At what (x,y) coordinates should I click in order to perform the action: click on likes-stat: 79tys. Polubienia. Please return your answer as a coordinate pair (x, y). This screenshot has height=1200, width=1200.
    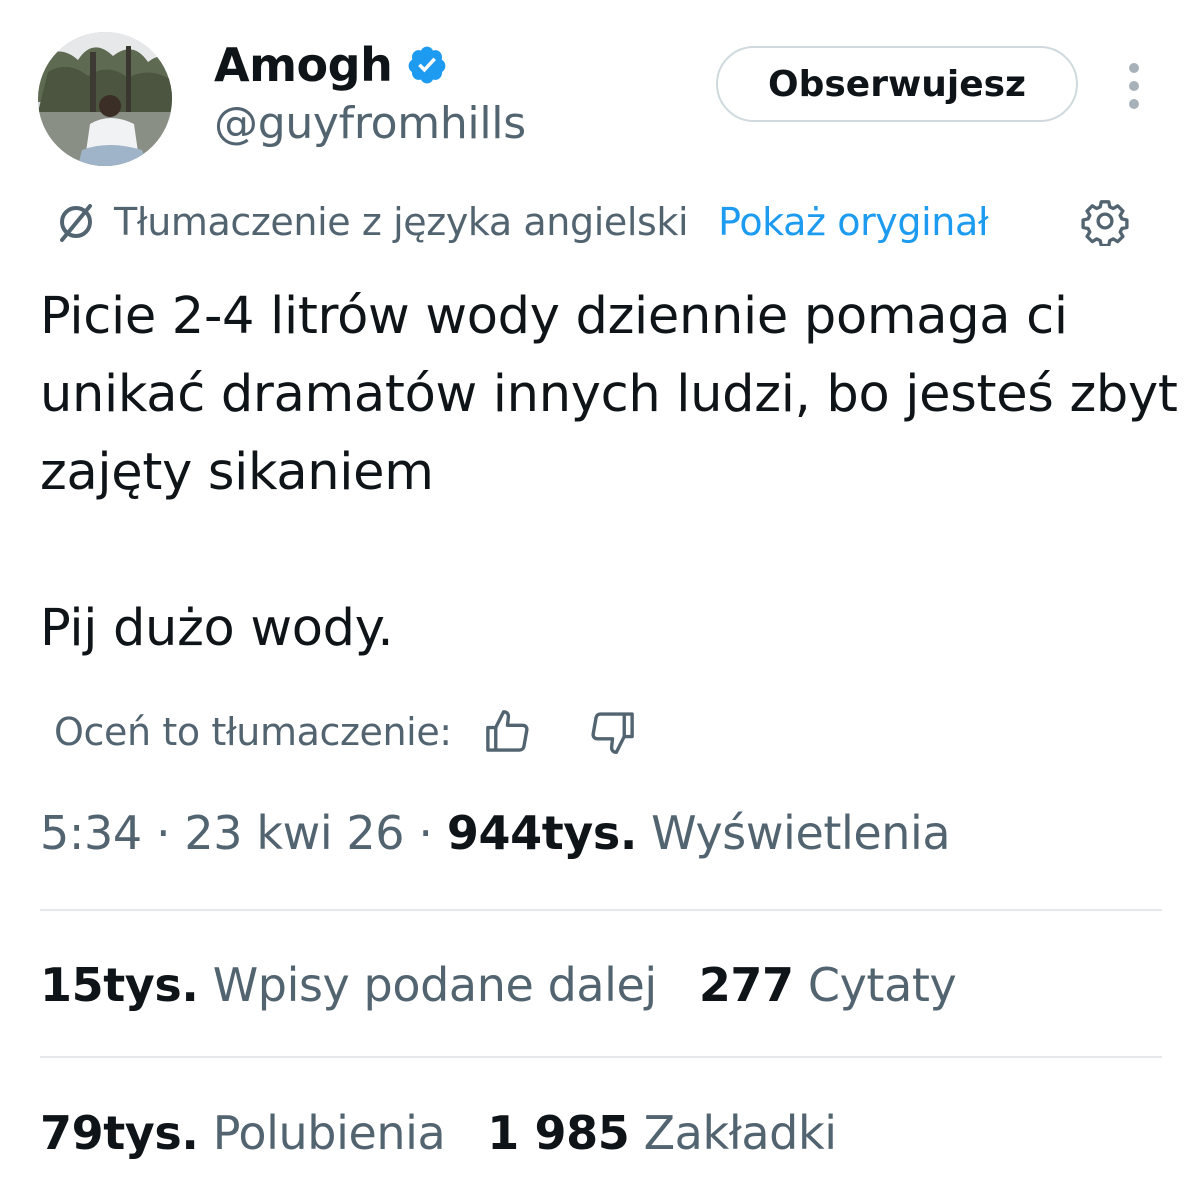
    Looking at the image, I should click on (243, 1133).